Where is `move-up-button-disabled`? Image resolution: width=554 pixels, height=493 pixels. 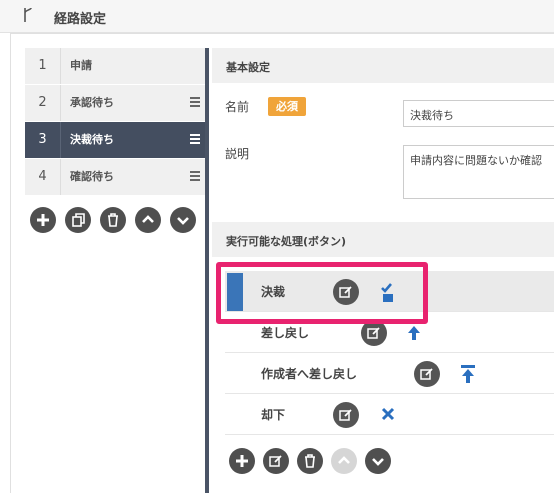 move-up-button-disabled is located at coordinates (344, 461).